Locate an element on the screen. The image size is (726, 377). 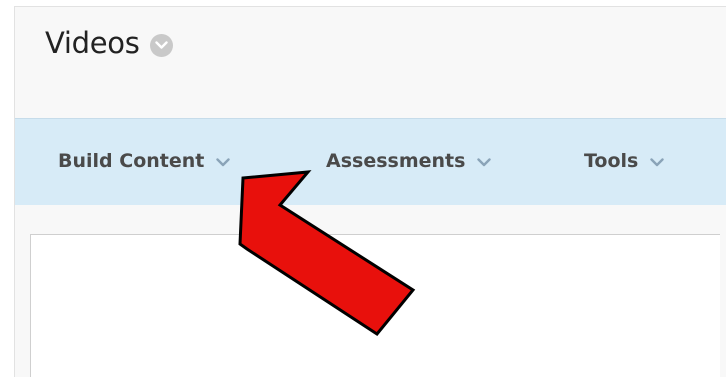
chevron-down-circle-icon is located at coordinates (161, 45).